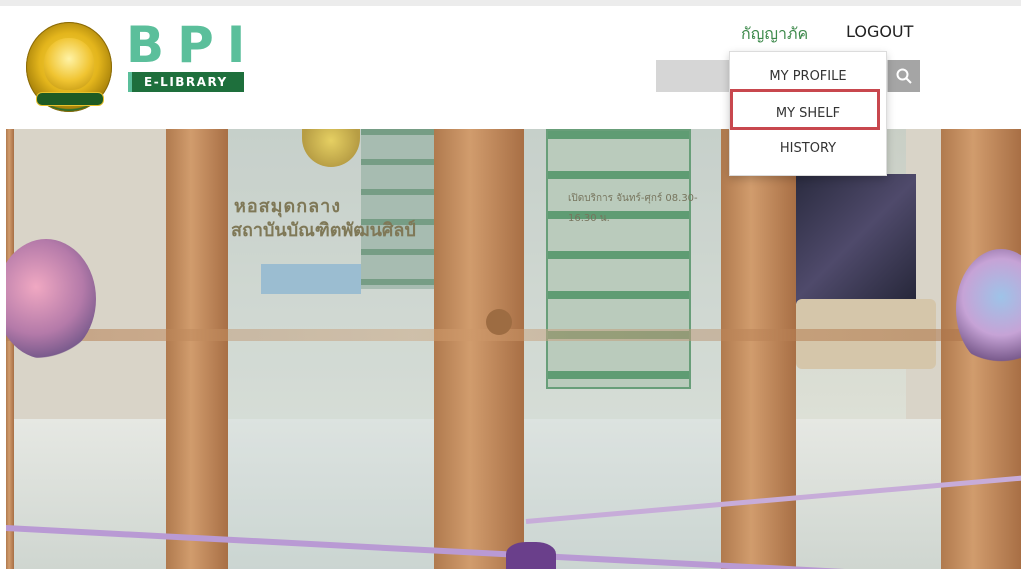  Describe the element at coordinates (622, 349) in the screenshot. I see `photo-glass-pane` at that location.